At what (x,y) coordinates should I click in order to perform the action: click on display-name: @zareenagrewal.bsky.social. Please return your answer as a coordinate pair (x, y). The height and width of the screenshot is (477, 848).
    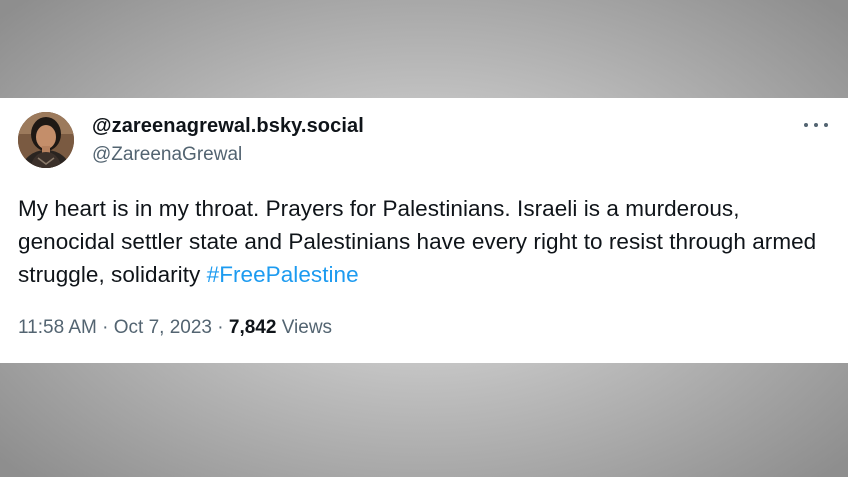
    Looking at the image, I should click on (228, 126).